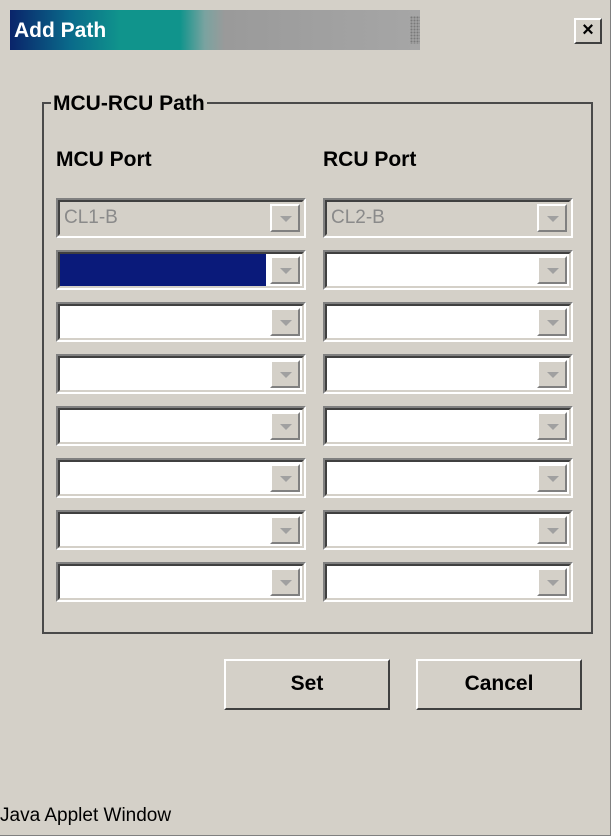  Describe the element at coordinates (499, 684) in the screenshot. I see `cancel-button: Cancel` at that location.